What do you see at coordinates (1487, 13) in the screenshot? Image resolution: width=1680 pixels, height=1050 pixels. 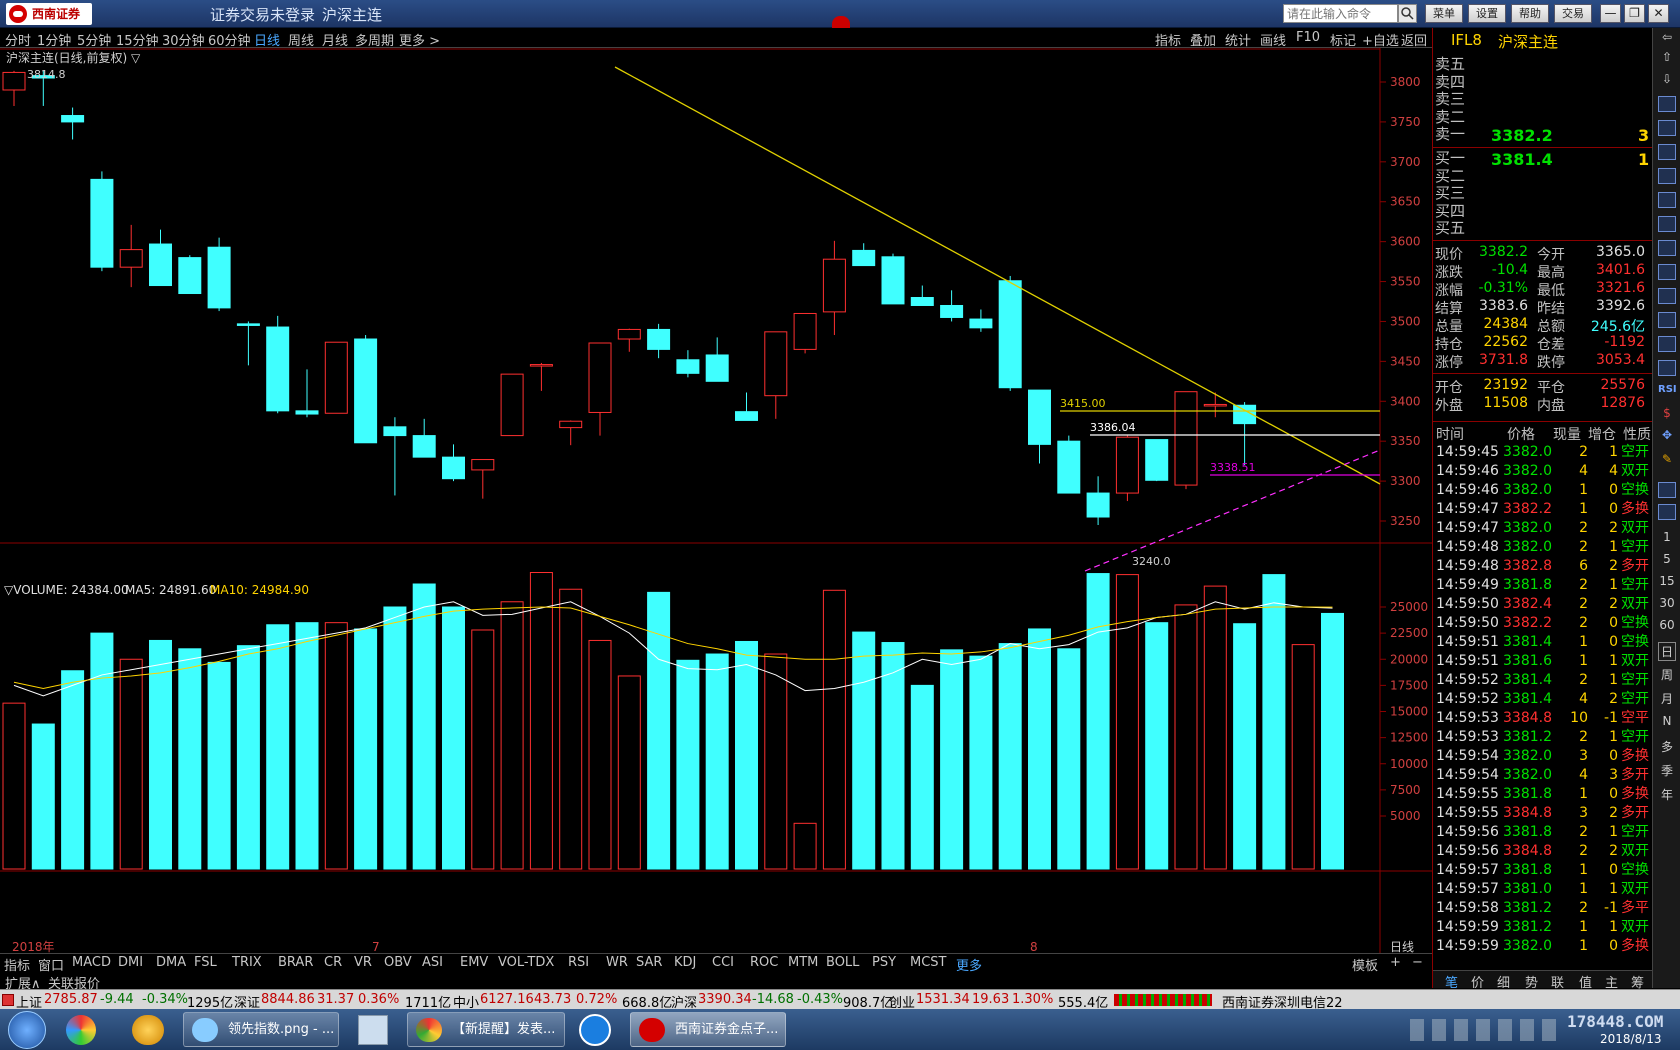 I see `settings-button: 设置` at bounding box center [1487, 13].